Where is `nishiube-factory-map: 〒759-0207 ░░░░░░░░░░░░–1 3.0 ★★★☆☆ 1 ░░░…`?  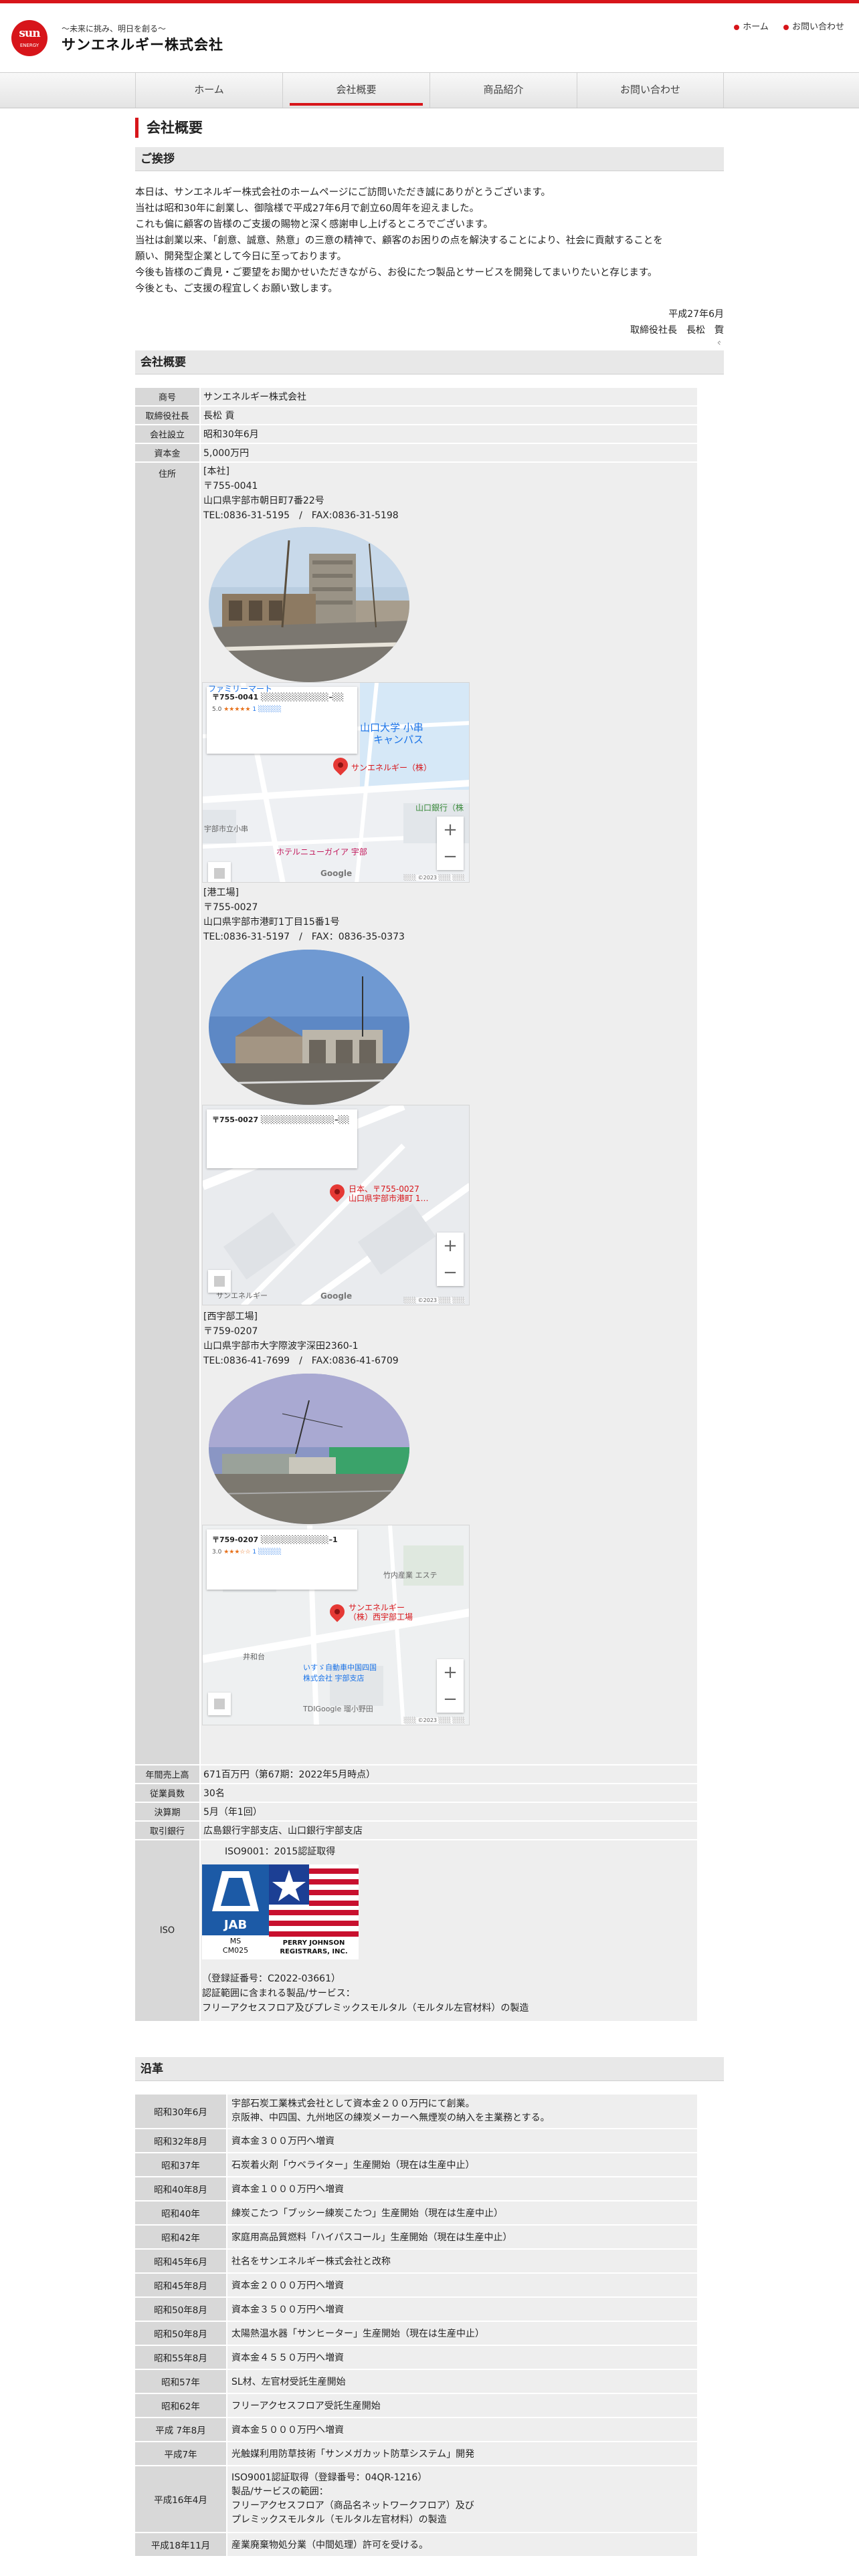
nishiube-factory-map: 〒759-0207 ░░░░░░░░░░░░–1 3.0 ★★★☆☆ 1 ░░░… is located at coordinates (336, 1625).